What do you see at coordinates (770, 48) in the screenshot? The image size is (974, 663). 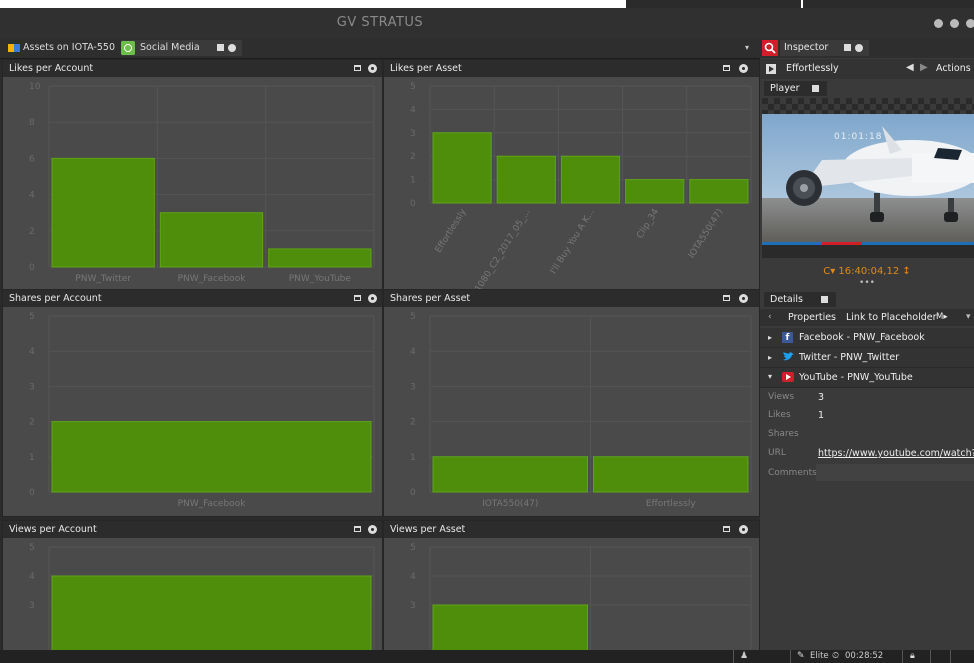 I see `search-icon` at bounding box center [770, 48].